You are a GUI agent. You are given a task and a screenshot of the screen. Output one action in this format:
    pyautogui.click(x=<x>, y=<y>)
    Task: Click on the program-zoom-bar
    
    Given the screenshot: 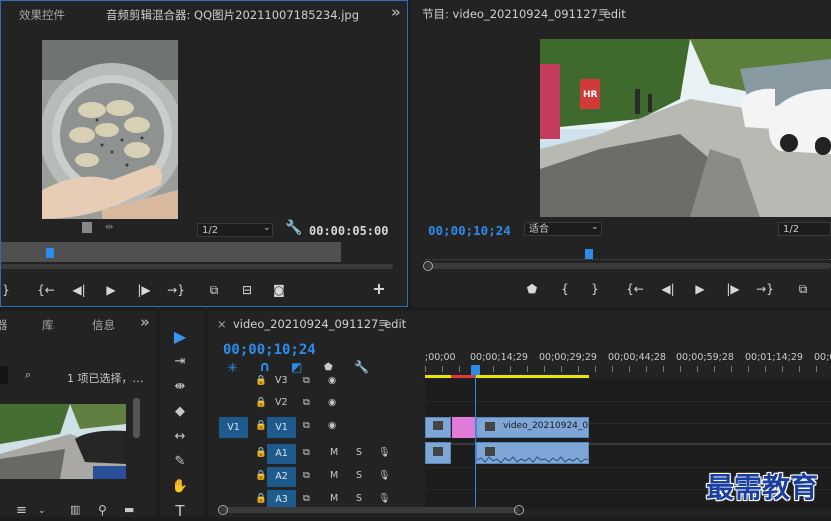 What is the action you would take?
    pyautogui.click(x=628, y=266)
    